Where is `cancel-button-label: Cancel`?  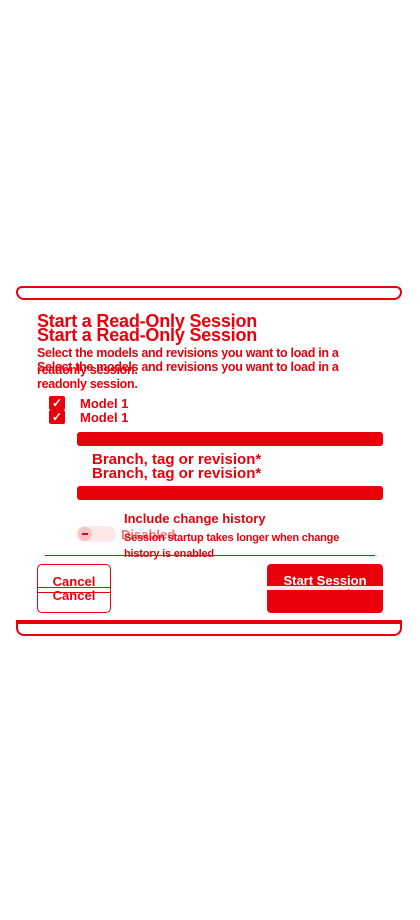
cancel-button-label: Cancel is located at coordinates (74, 581).